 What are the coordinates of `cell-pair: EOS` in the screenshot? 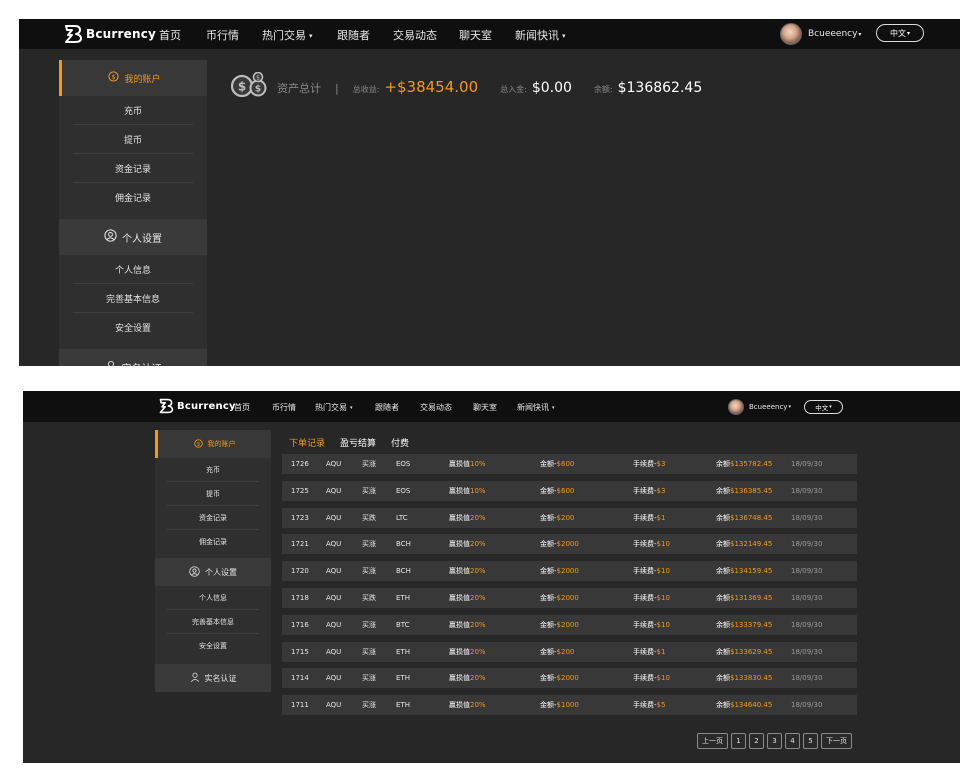 It's located at (403, 464).